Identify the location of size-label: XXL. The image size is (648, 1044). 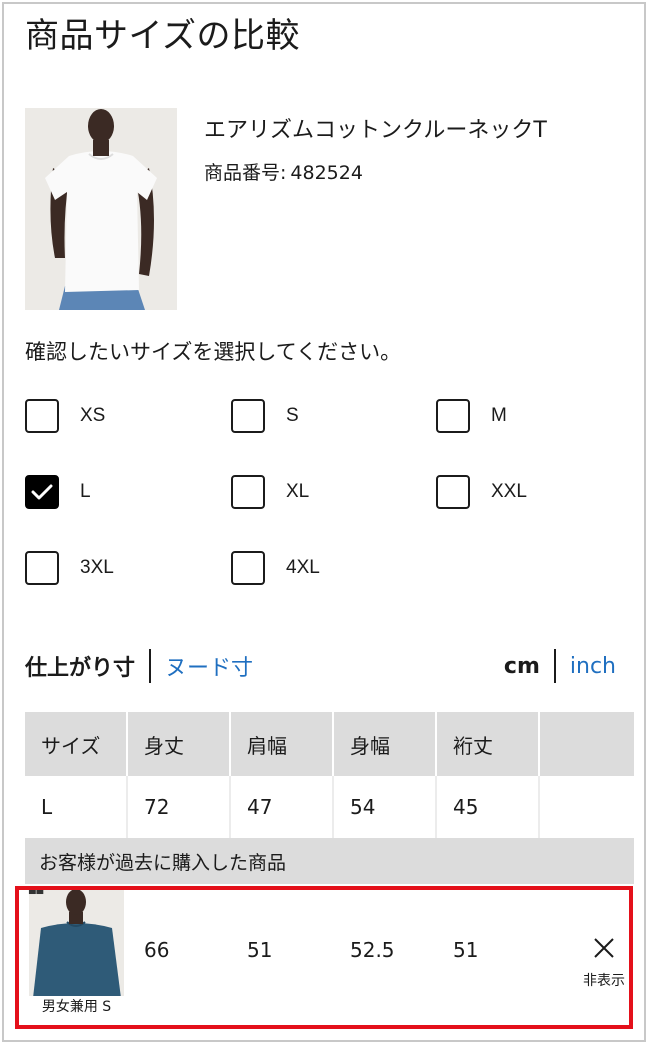
(509, 491).